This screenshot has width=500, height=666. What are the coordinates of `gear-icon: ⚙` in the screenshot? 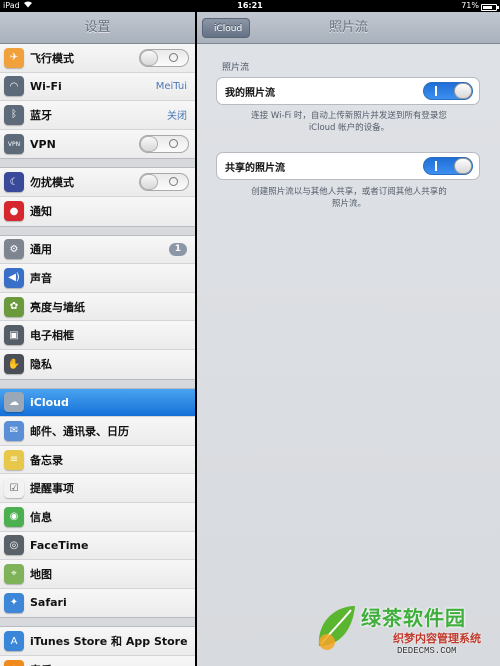 It's located at (14, 249).